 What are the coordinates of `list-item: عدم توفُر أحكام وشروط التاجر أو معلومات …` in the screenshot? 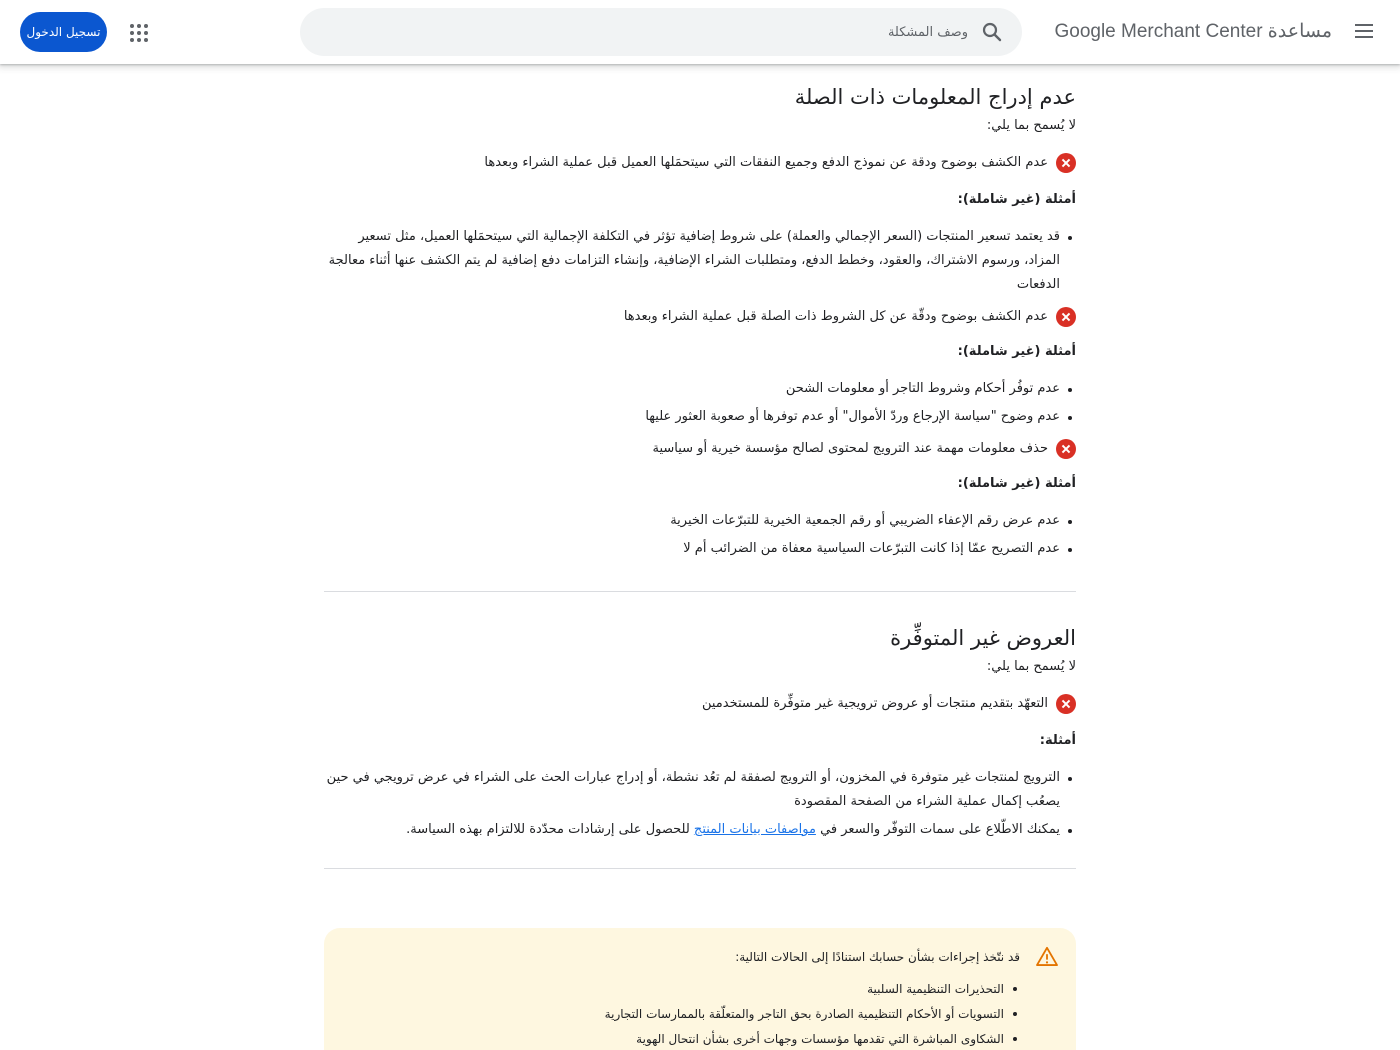 It's located at (698, 389).